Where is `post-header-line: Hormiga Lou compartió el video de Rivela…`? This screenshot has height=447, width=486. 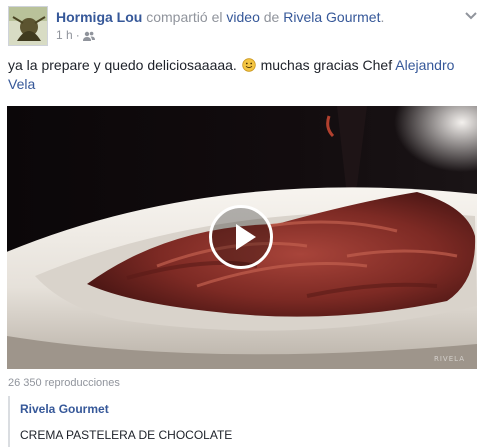 post-header-line: Hormiga Lou compartió el video de Rivela… is located at coordinates (220, 17).